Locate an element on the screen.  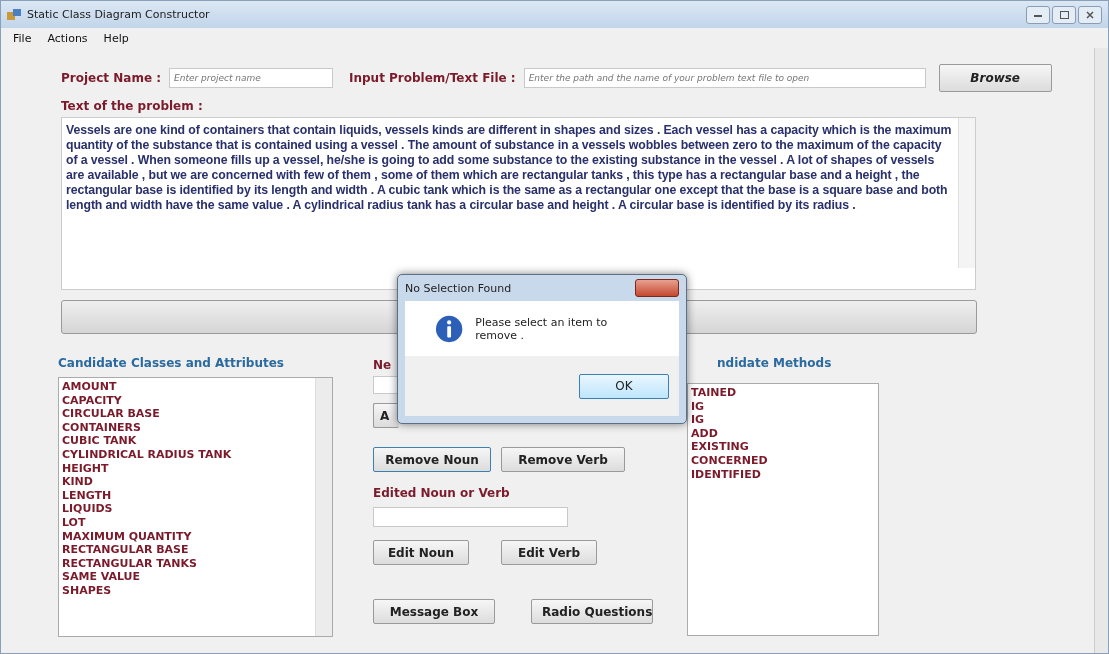
list-item: ADD is located at coordinates (783, 433).